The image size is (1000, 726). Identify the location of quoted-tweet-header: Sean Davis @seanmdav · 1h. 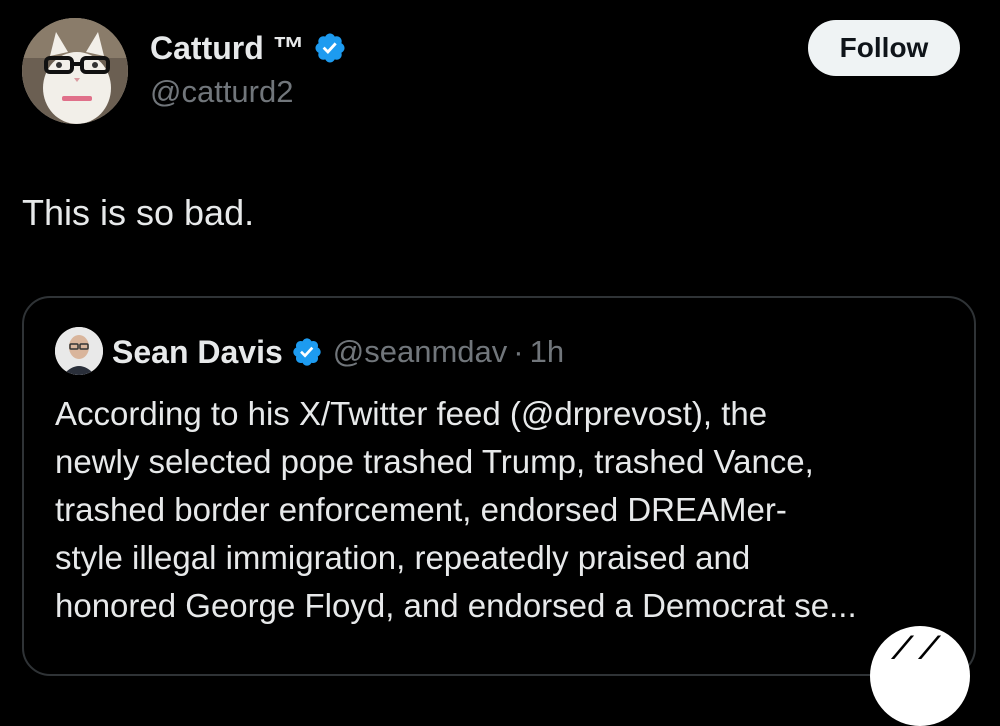
(338, 352).